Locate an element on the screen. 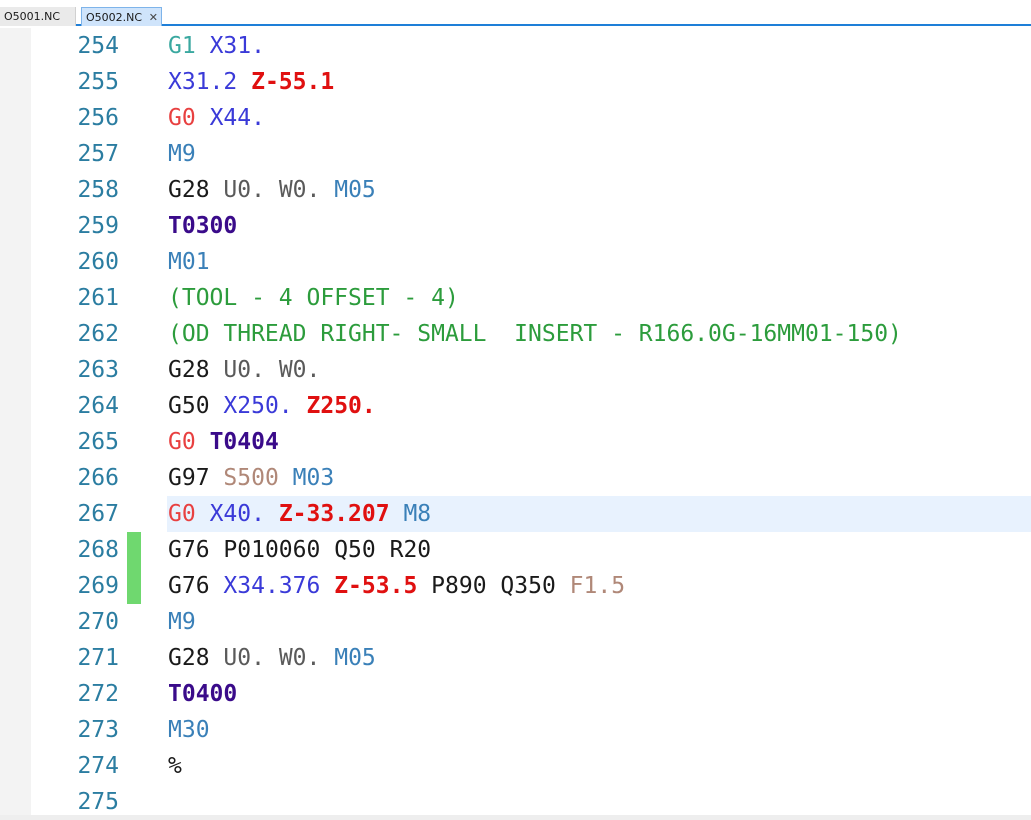 Image resolution: width=1031 pixels, height=820 pixels. horizontal-scrollbar is located at coordinates (515, 817).